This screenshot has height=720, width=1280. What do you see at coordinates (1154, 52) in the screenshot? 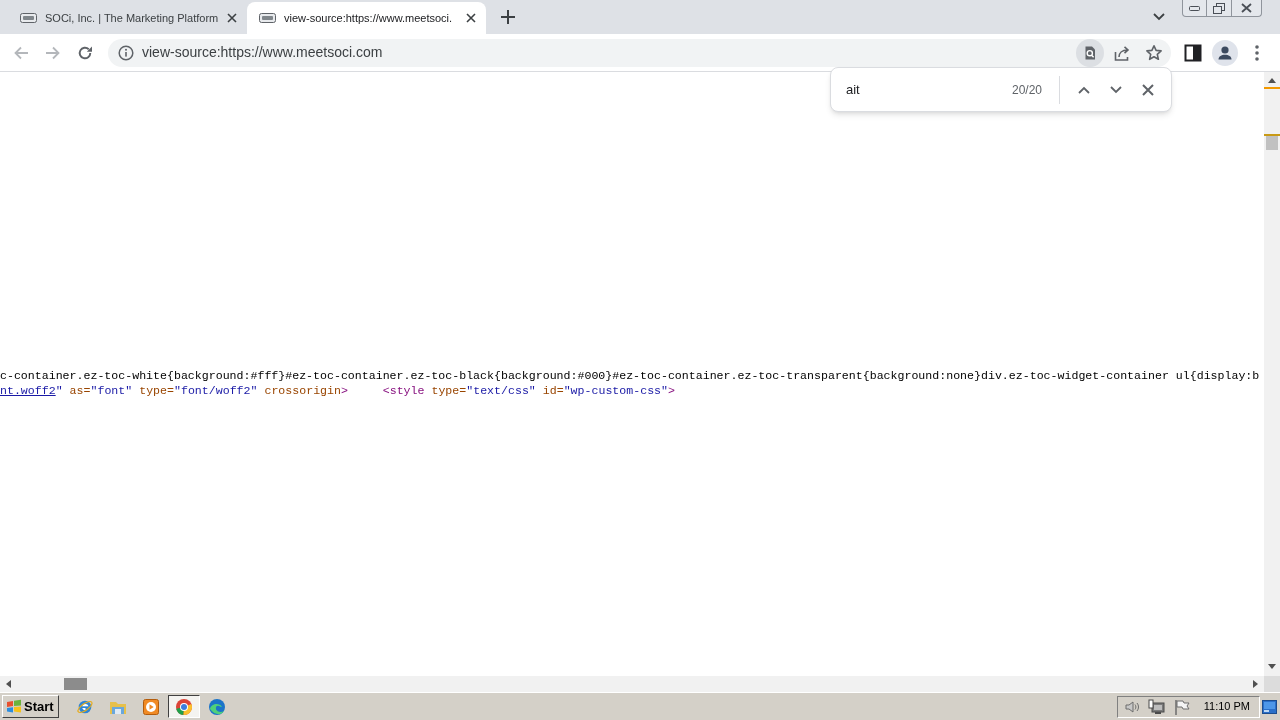
I see `star-icon` at bounding box center [1154, 52].